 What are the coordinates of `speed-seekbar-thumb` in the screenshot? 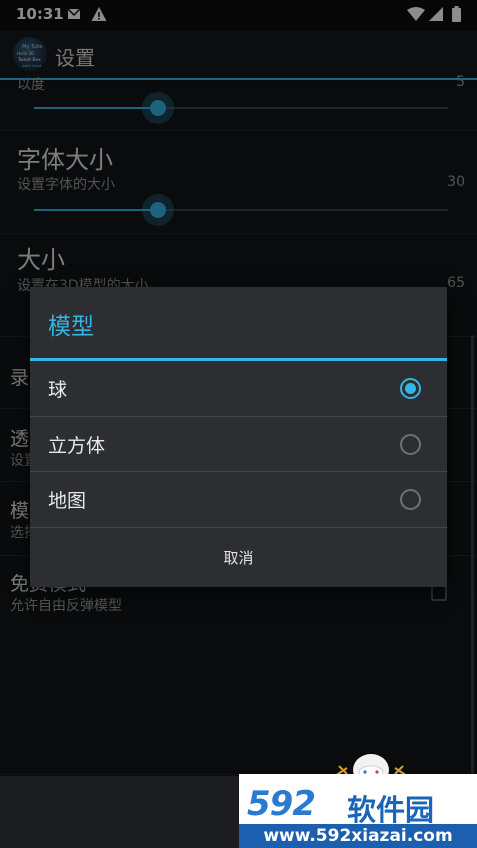 It's located at (158, 108).